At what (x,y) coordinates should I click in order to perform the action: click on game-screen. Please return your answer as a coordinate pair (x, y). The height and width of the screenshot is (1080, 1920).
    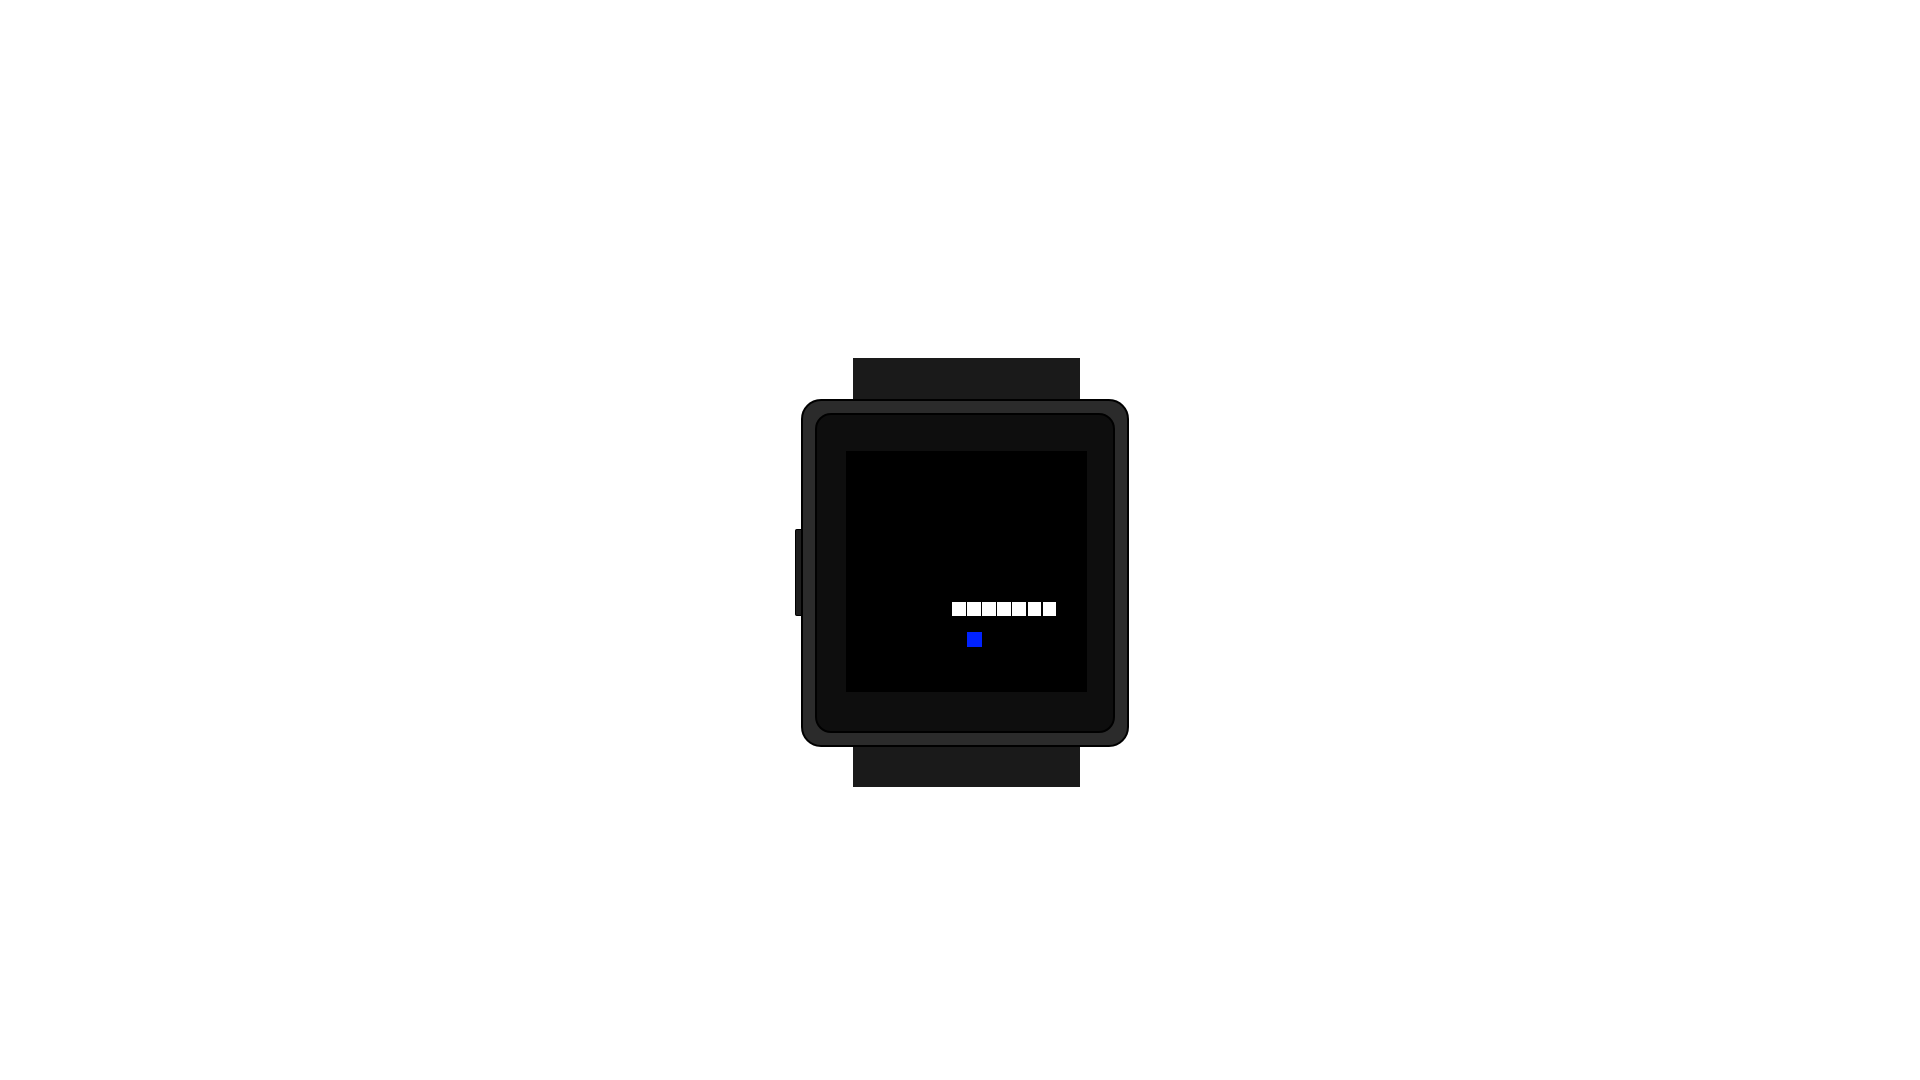
    Looking at the image, I should click on (966, 571).